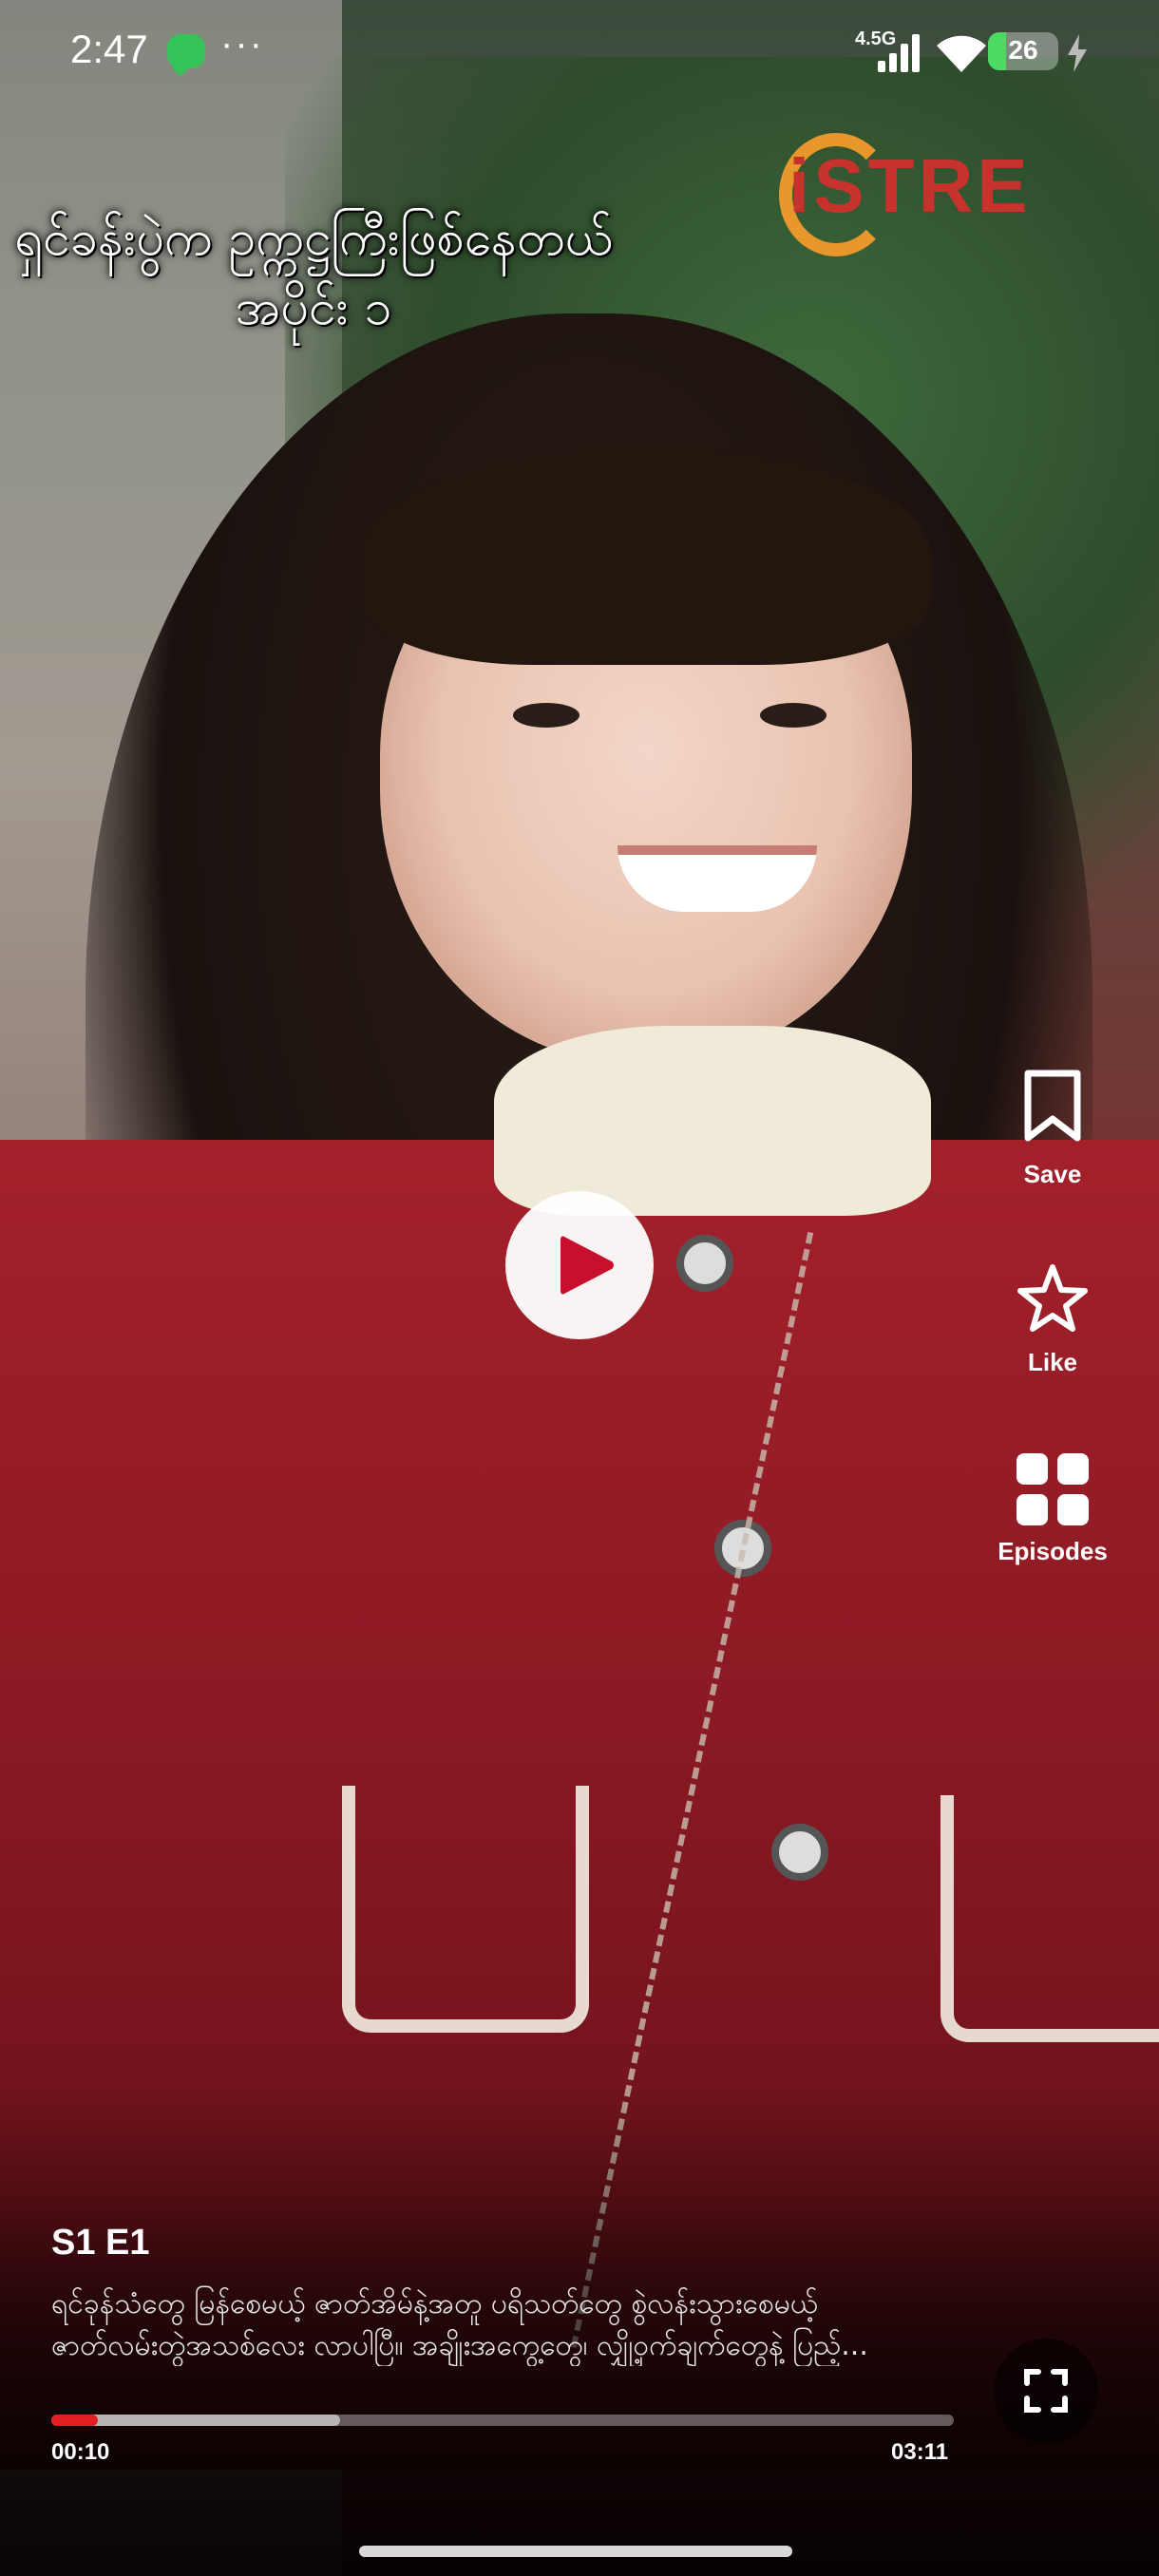  What do you see at coordinates (901, 53) in the screenshot?
I see `signal-icon` at bounding box center [901, 53].